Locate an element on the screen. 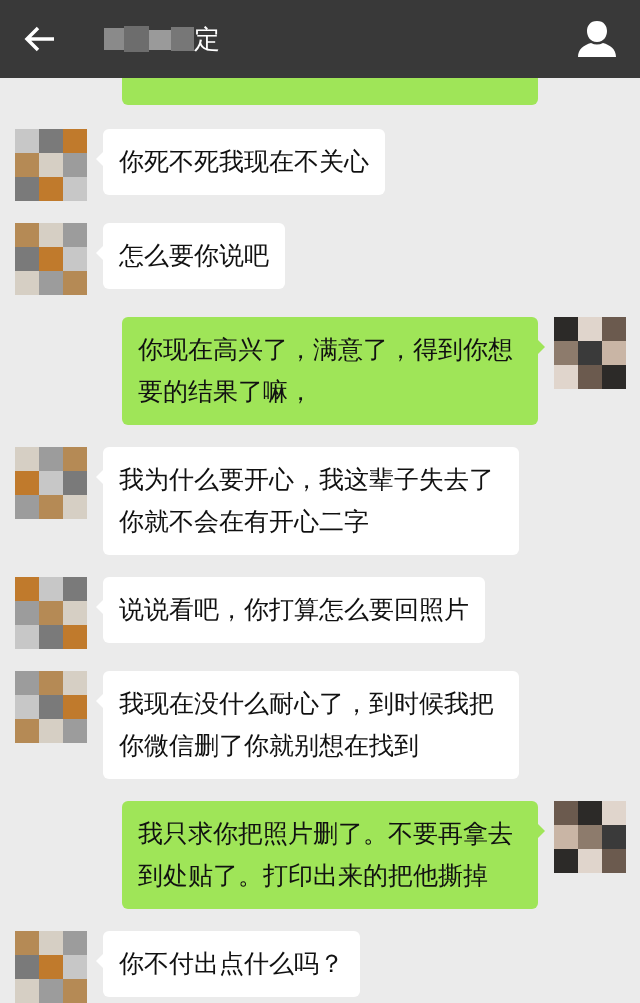  person-icon is located at coordinates (597, 39).